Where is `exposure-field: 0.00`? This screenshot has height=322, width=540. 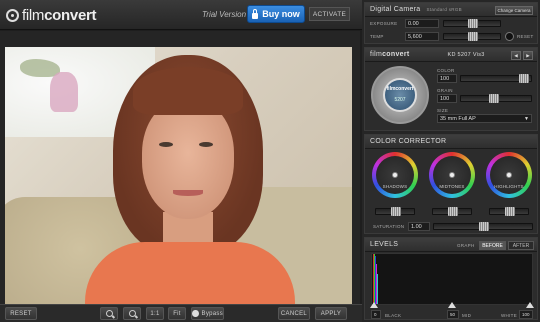
exposure-field: 0.00 is located at coordinates (422, 23).